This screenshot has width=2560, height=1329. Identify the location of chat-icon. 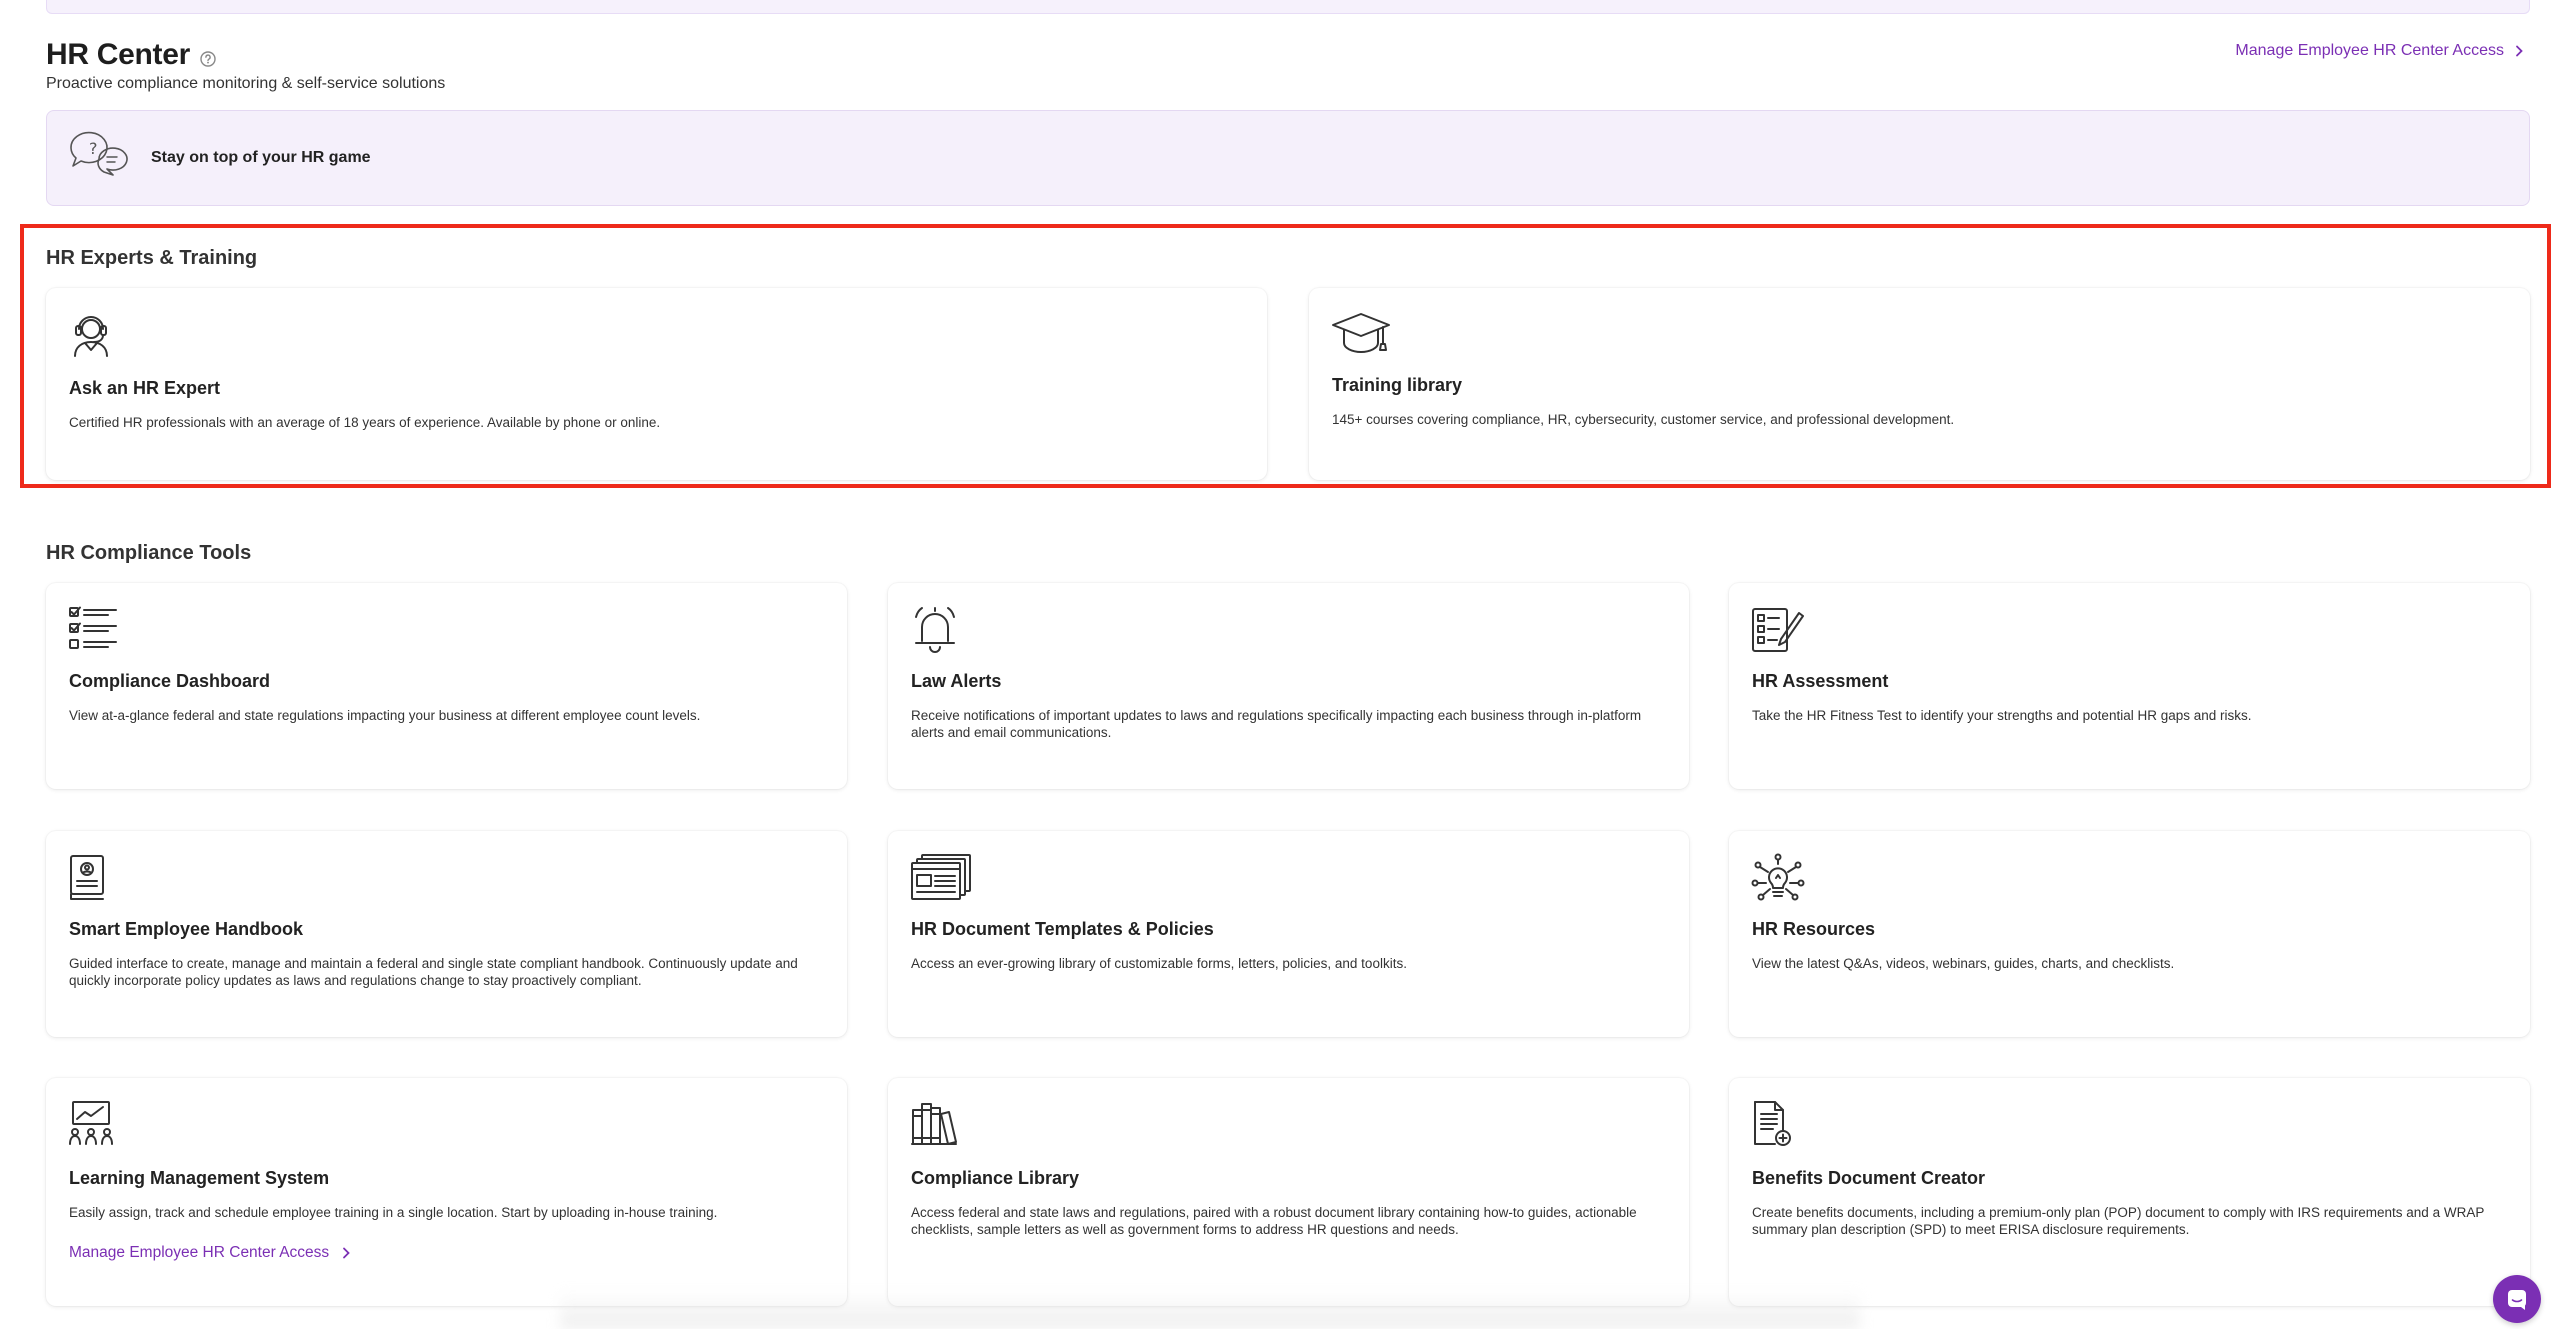
(2517, 1300).